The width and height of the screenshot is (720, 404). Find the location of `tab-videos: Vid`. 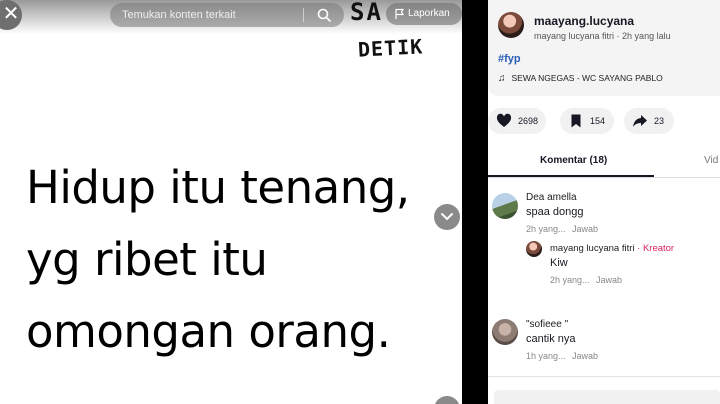

tab-videos: Vid is located at coordinates (711, 160).